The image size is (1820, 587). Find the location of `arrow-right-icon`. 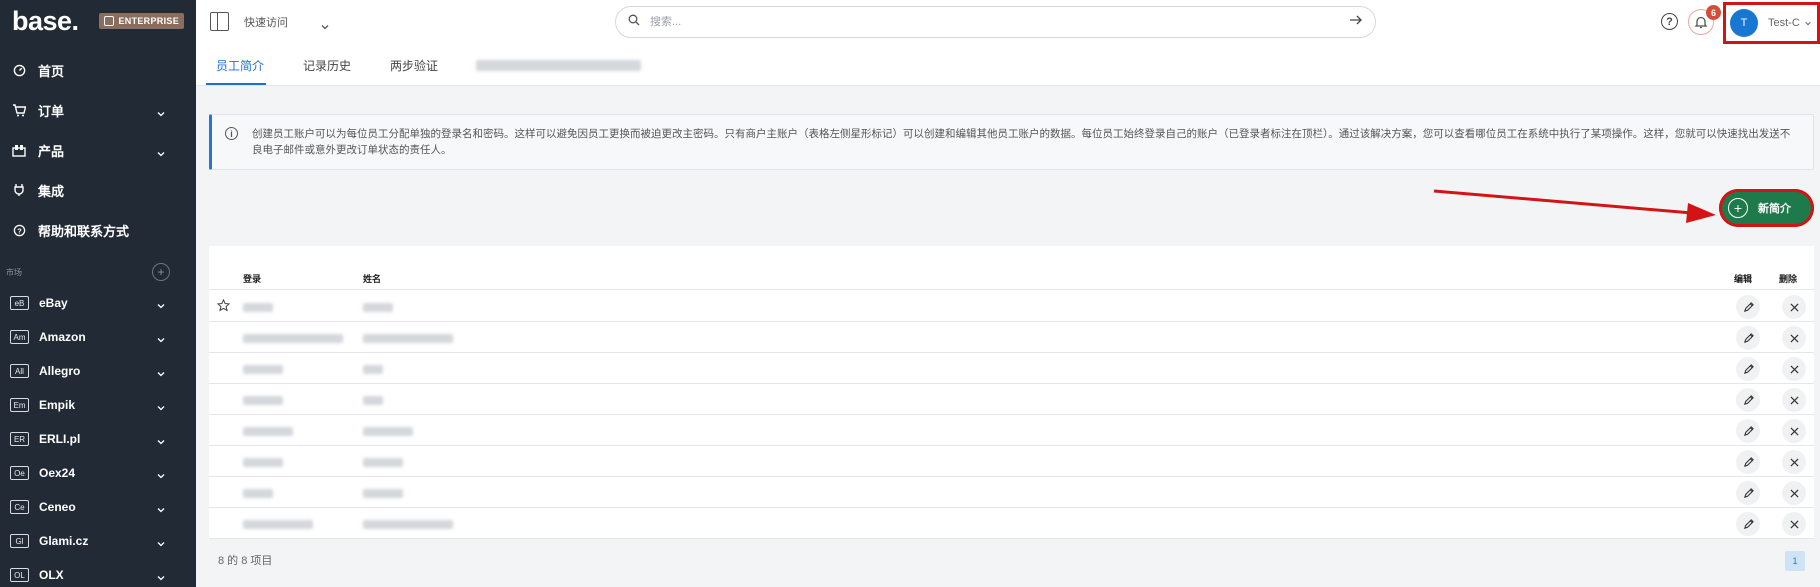

arrow-right-icon is located at coordinates (1356, 22).